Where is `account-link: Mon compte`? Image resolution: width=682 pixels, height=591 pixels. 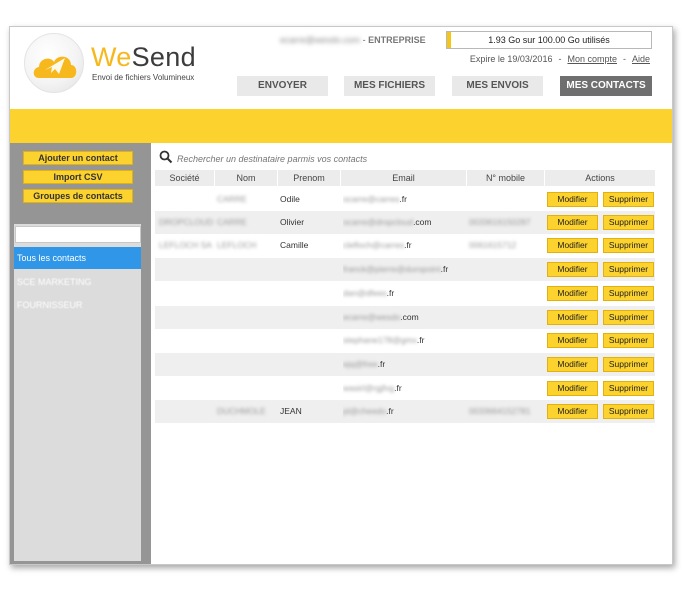
account-link: Mon compte is located at coordinates (592, 59).